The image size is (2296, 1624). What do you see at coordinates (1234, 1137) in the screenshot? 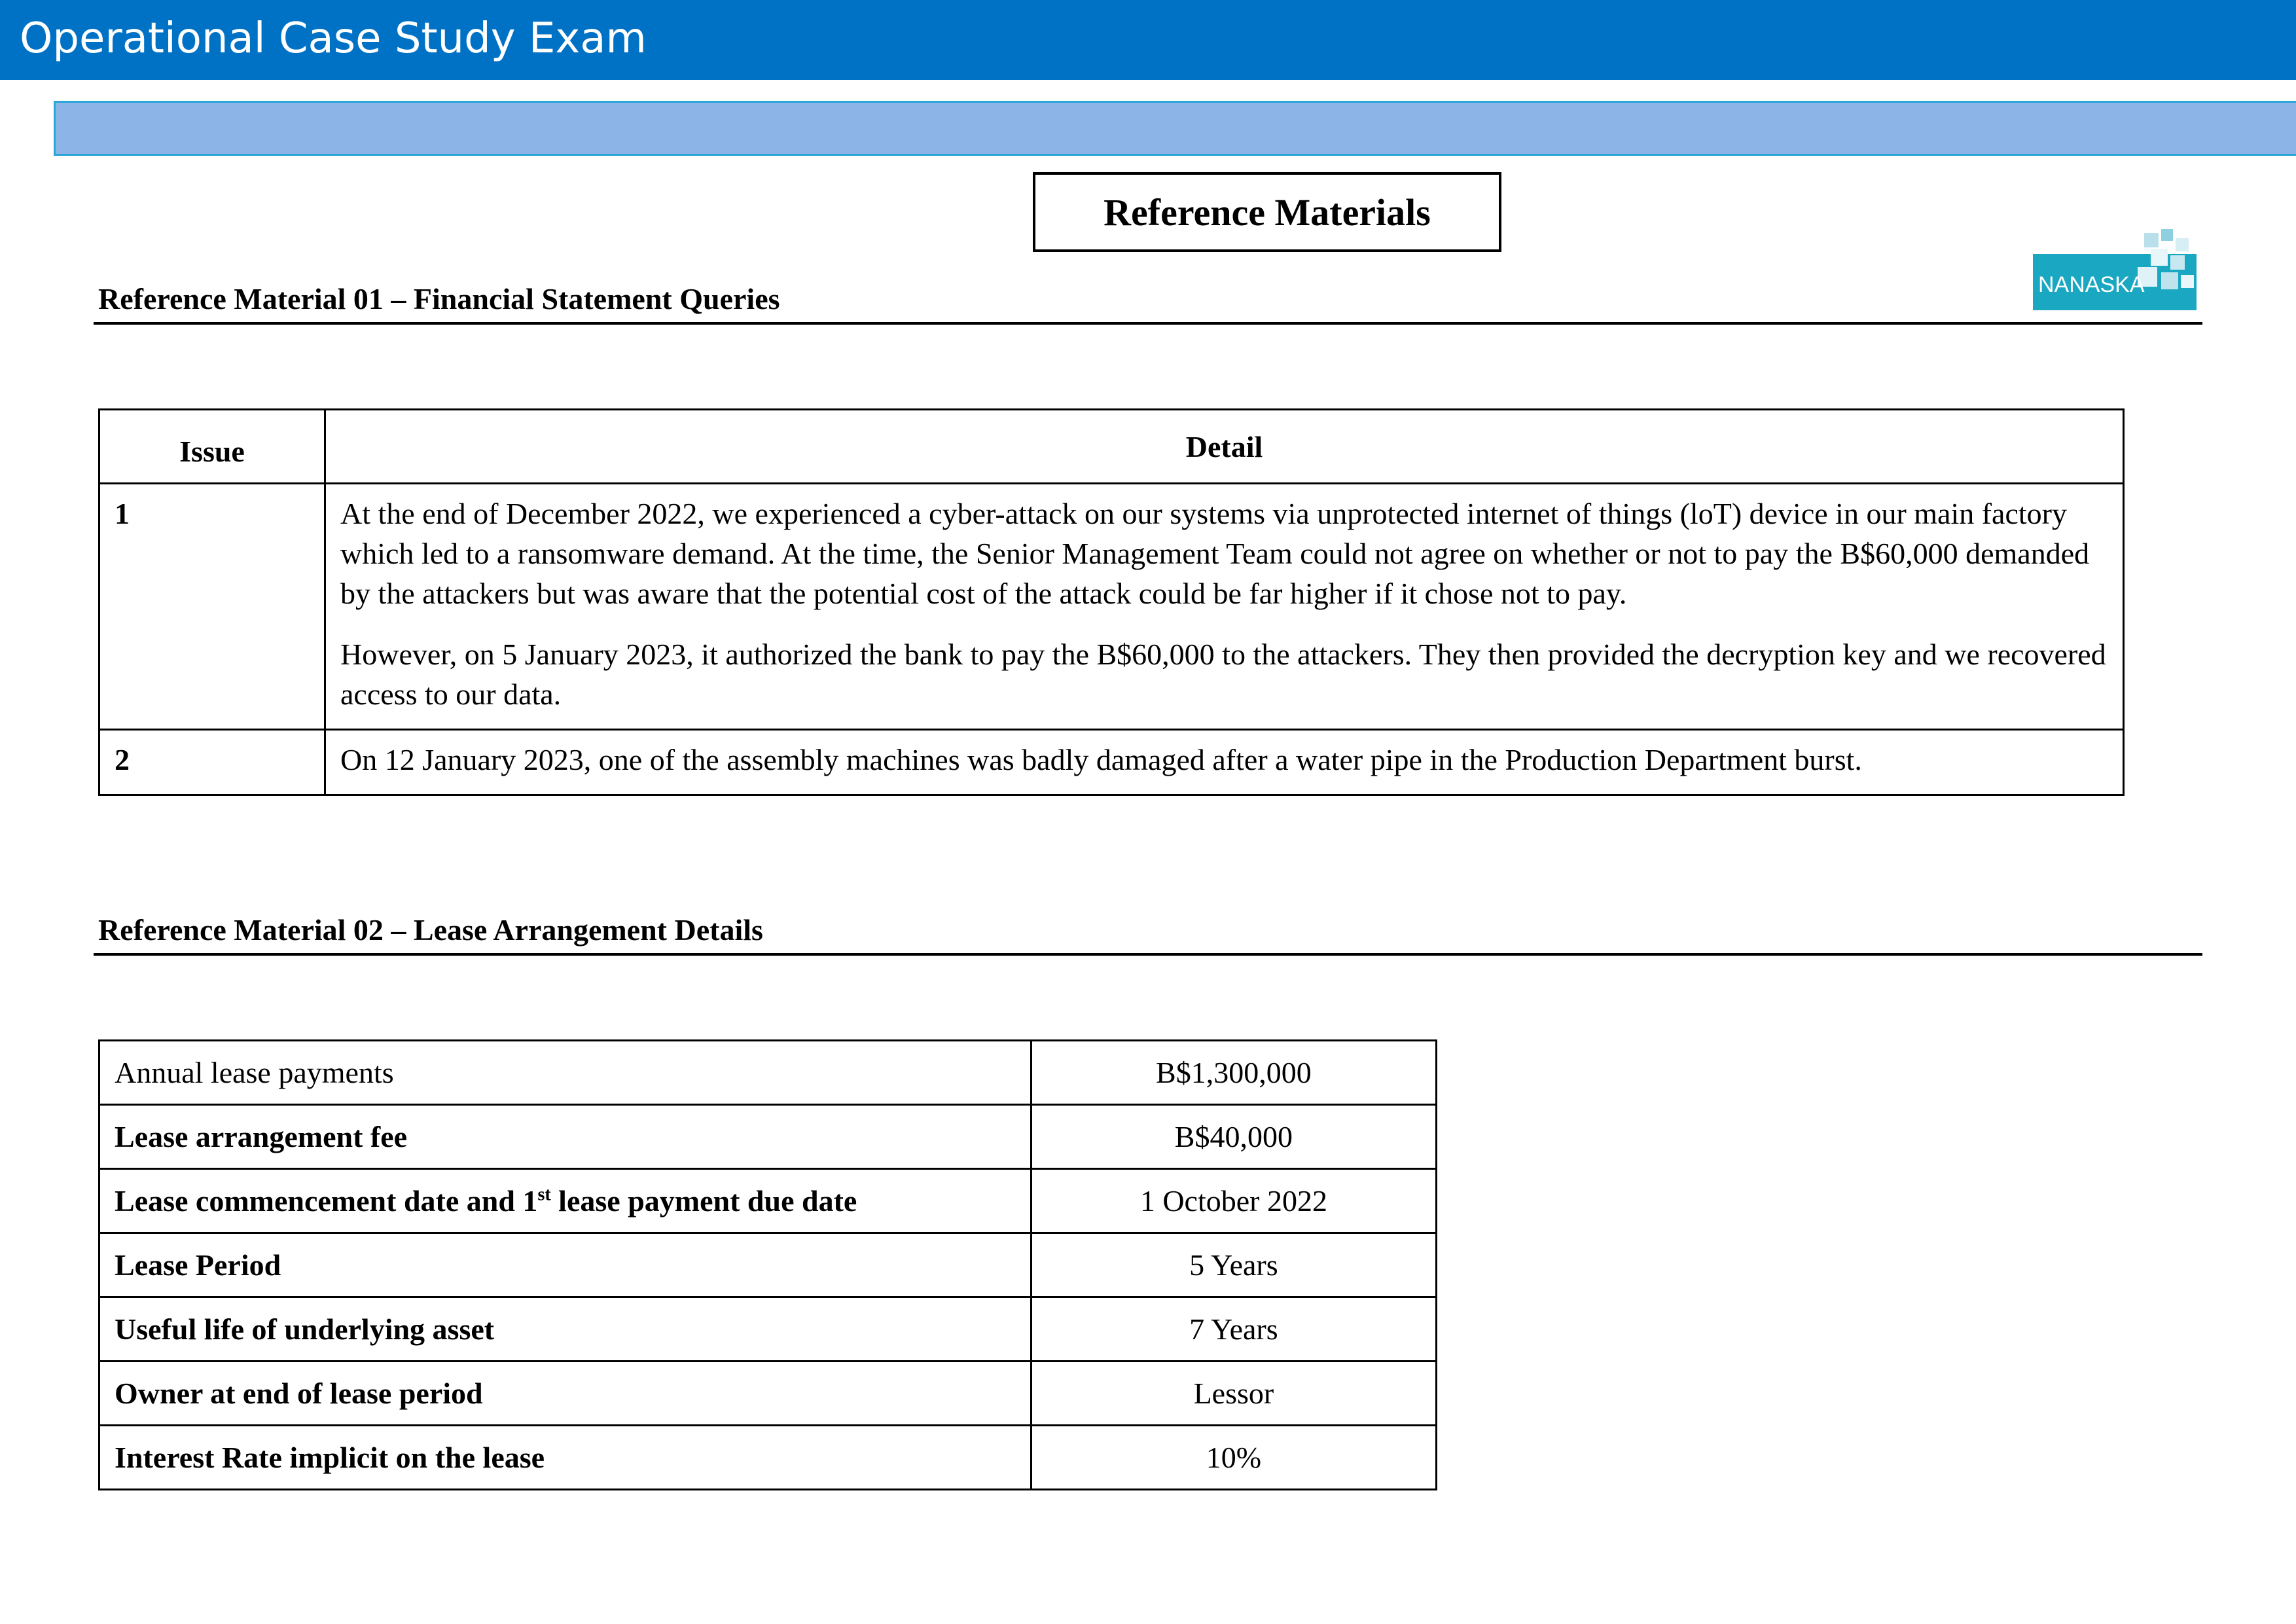
I see `lease-value: B$40,000` at bounding box center [1234, 1137].